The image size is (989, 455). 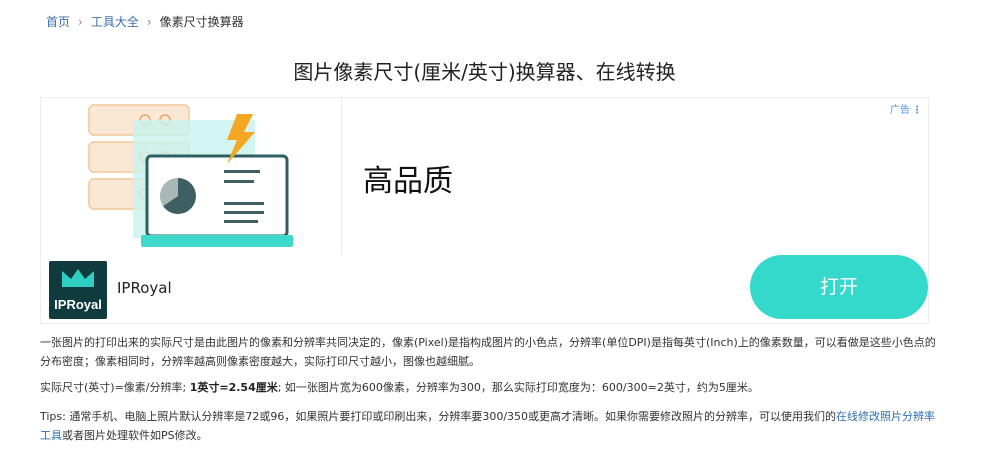 I want to click on ad-brand-logo: IPRoyal, so click(x=78, y=290).